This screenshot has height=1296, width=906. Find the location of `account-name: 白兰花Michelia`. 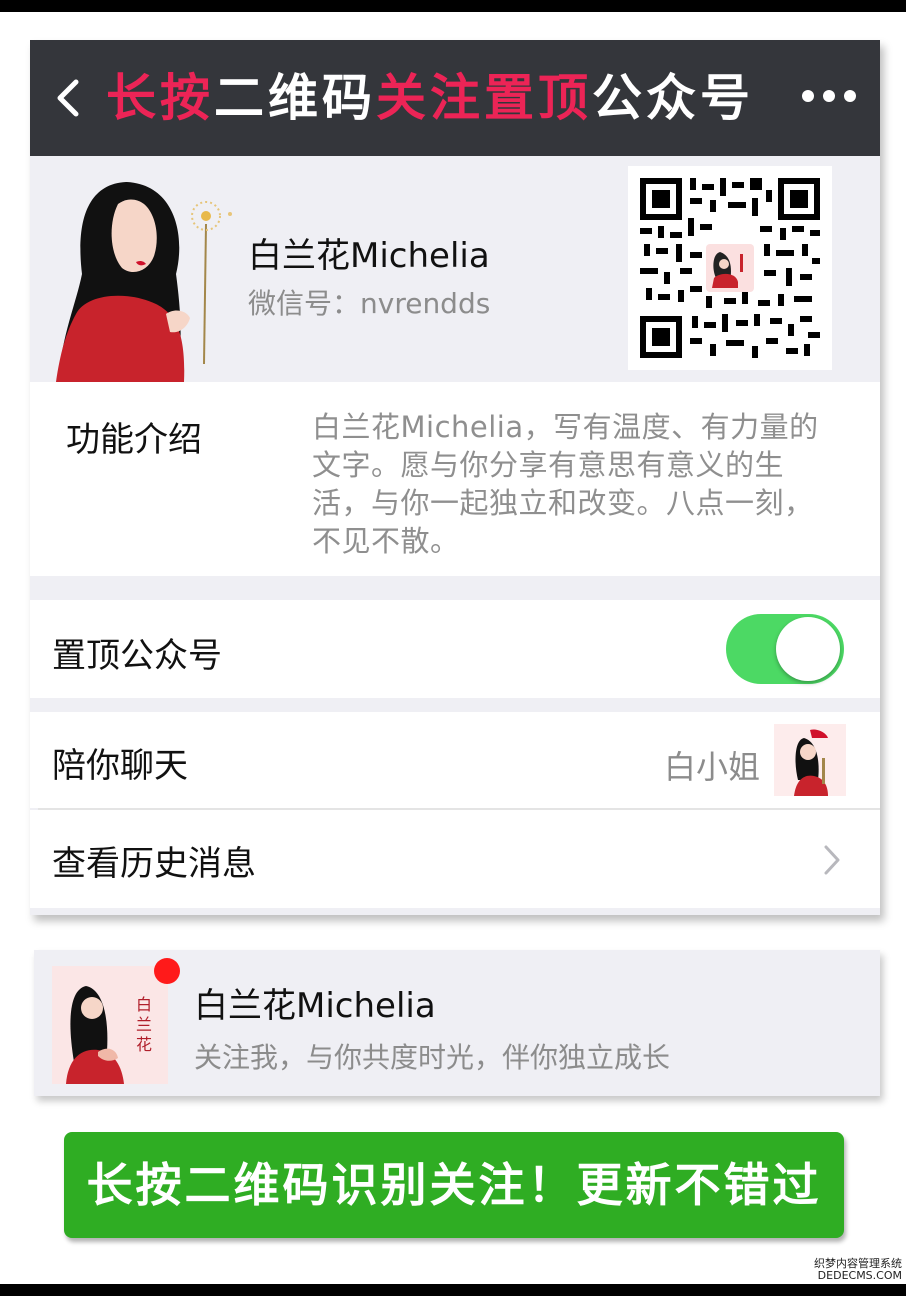

account-name: 白兰花Michelia is located at coordinates (315, 1006).